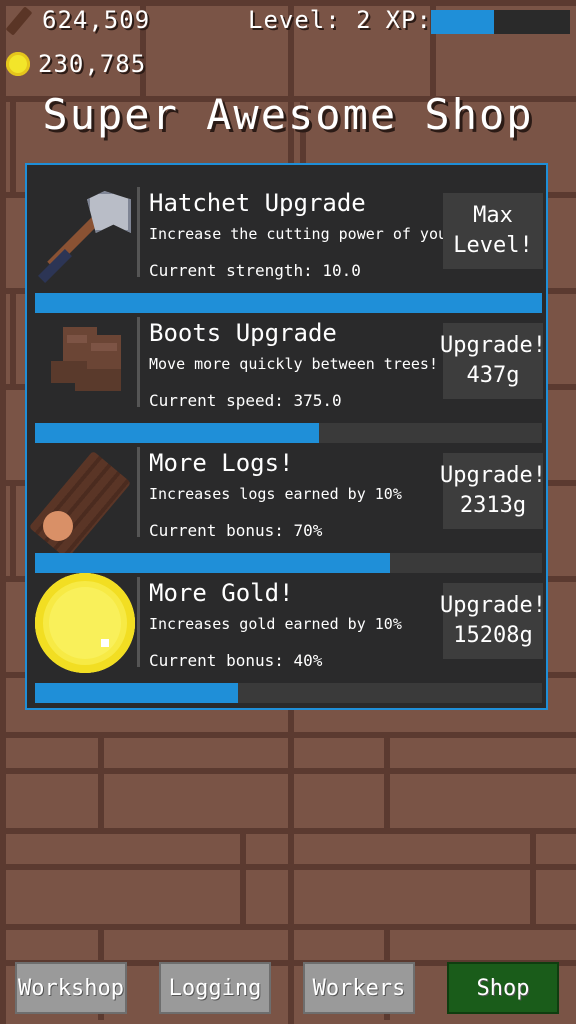 The image size is (576, 1024). I want to click on hatchet-icon, so click(85, 233).